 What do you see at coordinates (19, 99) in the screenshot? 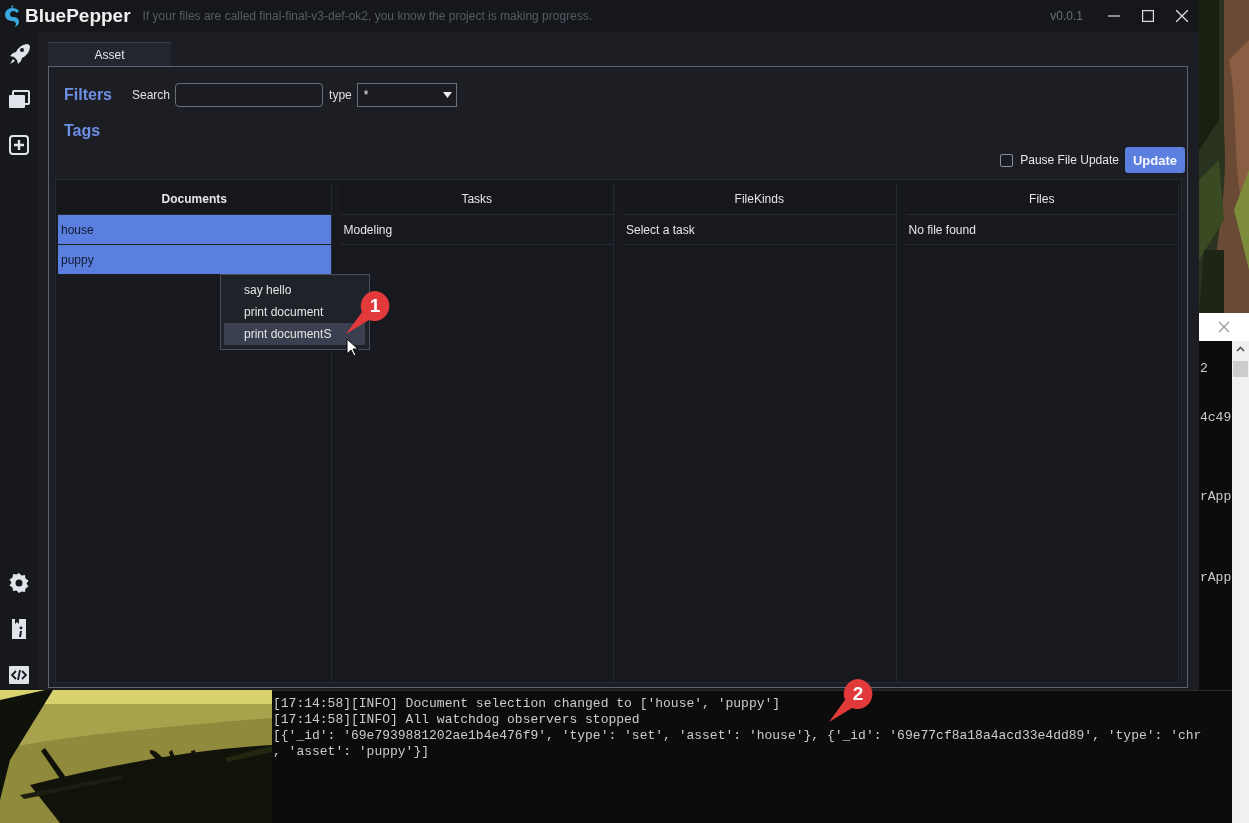
I see `windows-icon` at bounding box center [19, 99].